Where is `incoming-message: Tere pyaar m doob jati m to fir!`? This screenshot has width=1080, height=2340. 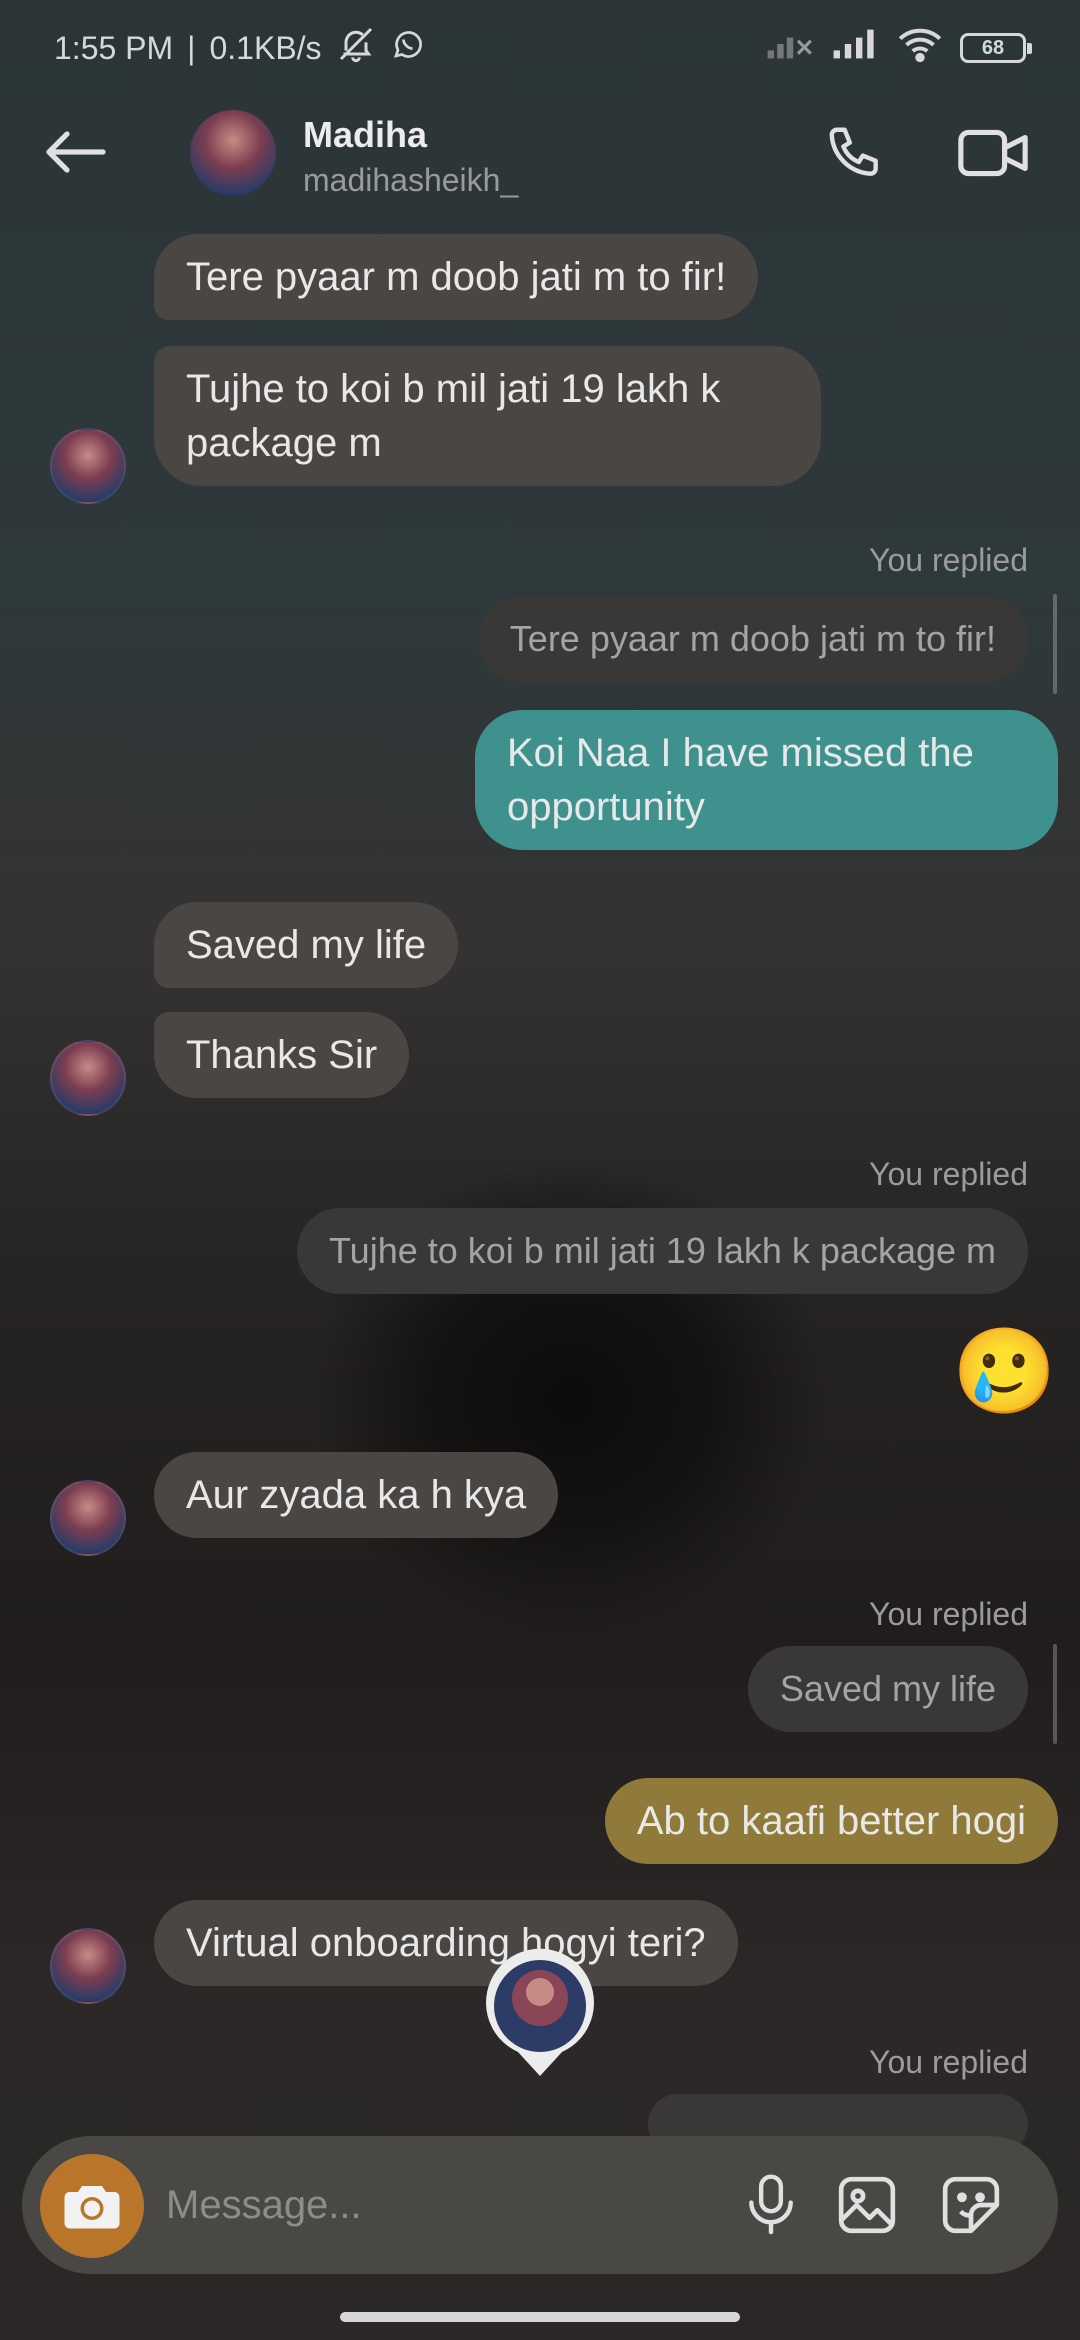 incoming-message: Tere pyaar m doob jati m to fir! is located at coordinates (456, 277).